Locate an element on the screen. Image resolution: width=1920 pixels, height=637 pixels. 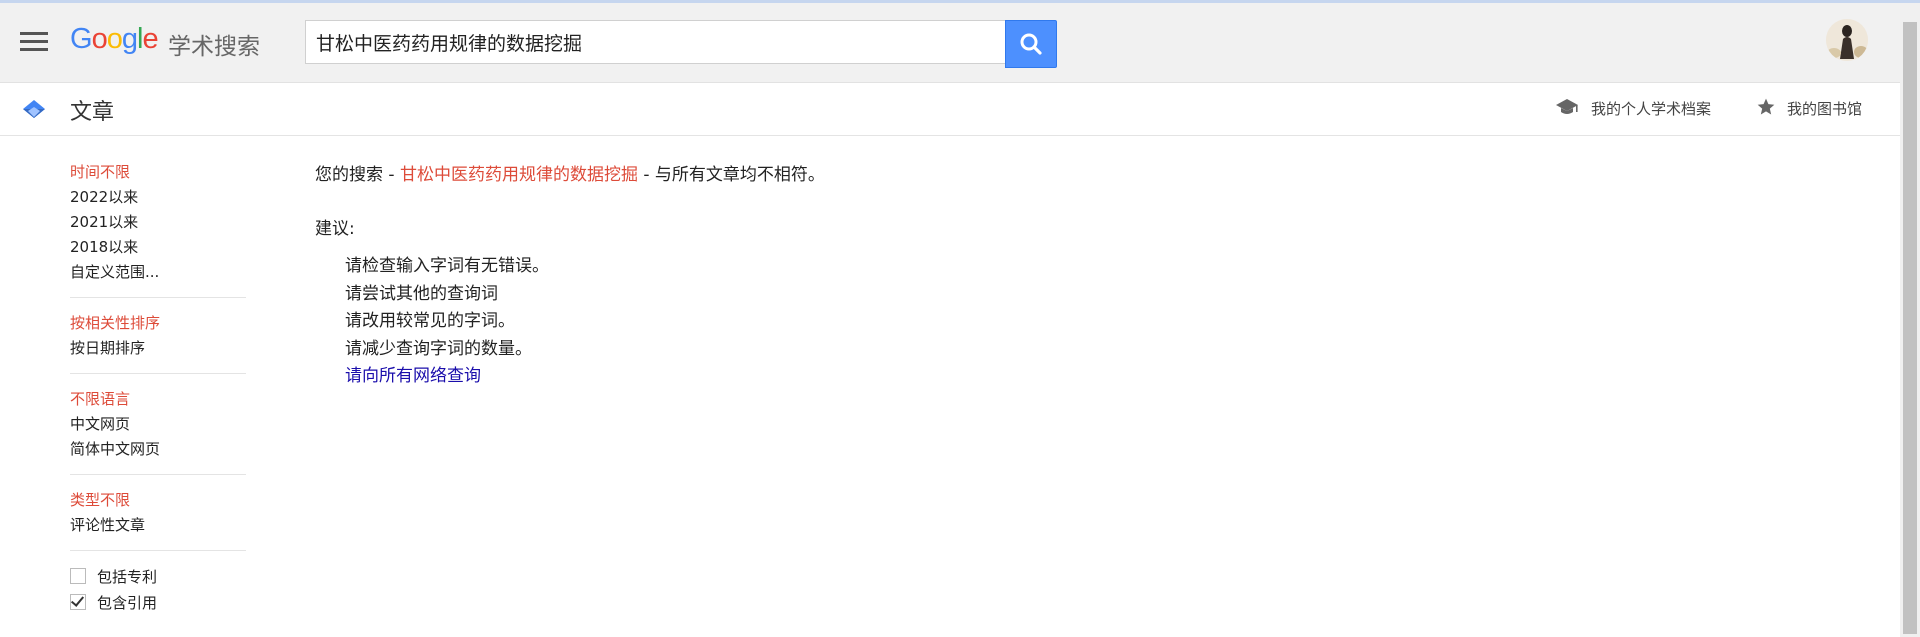
scholar-cap-icon is located at coordinates (34, 109).